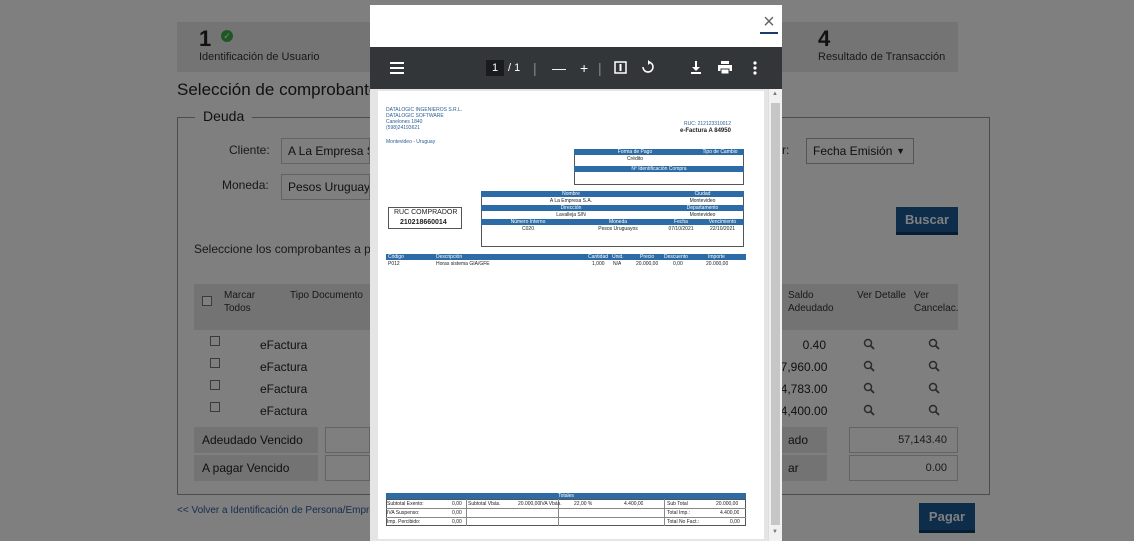 The width and height of the screenshot is (1134, 541). What do you see at coordinates (707, 124) in the screenshot?
I see `issuer-ruc: RUC: 212123310012` at bounding box center [707, 124].